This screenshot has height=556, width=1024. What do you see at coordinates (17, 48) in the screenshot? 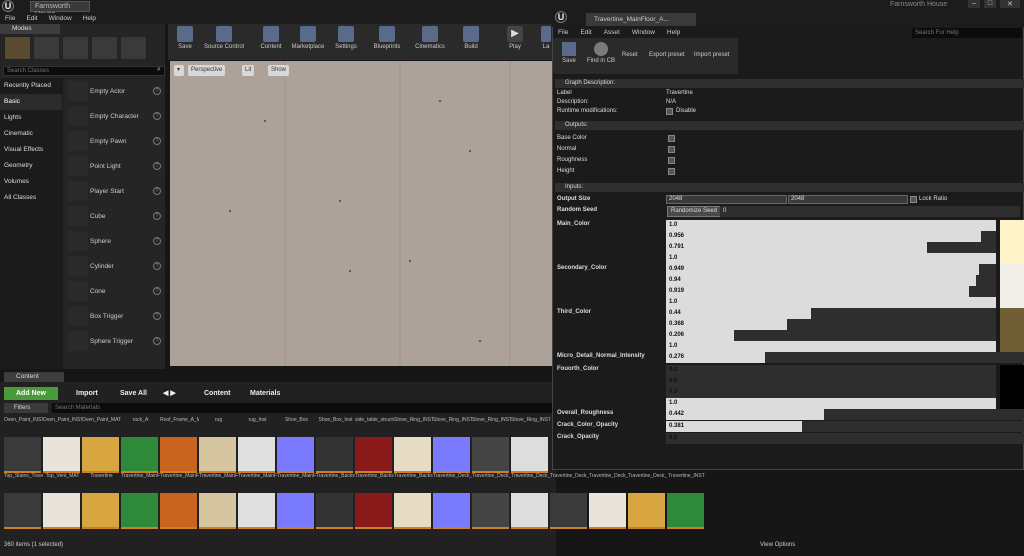
I see `place-mode-icon` at bounding box center [17, 48].